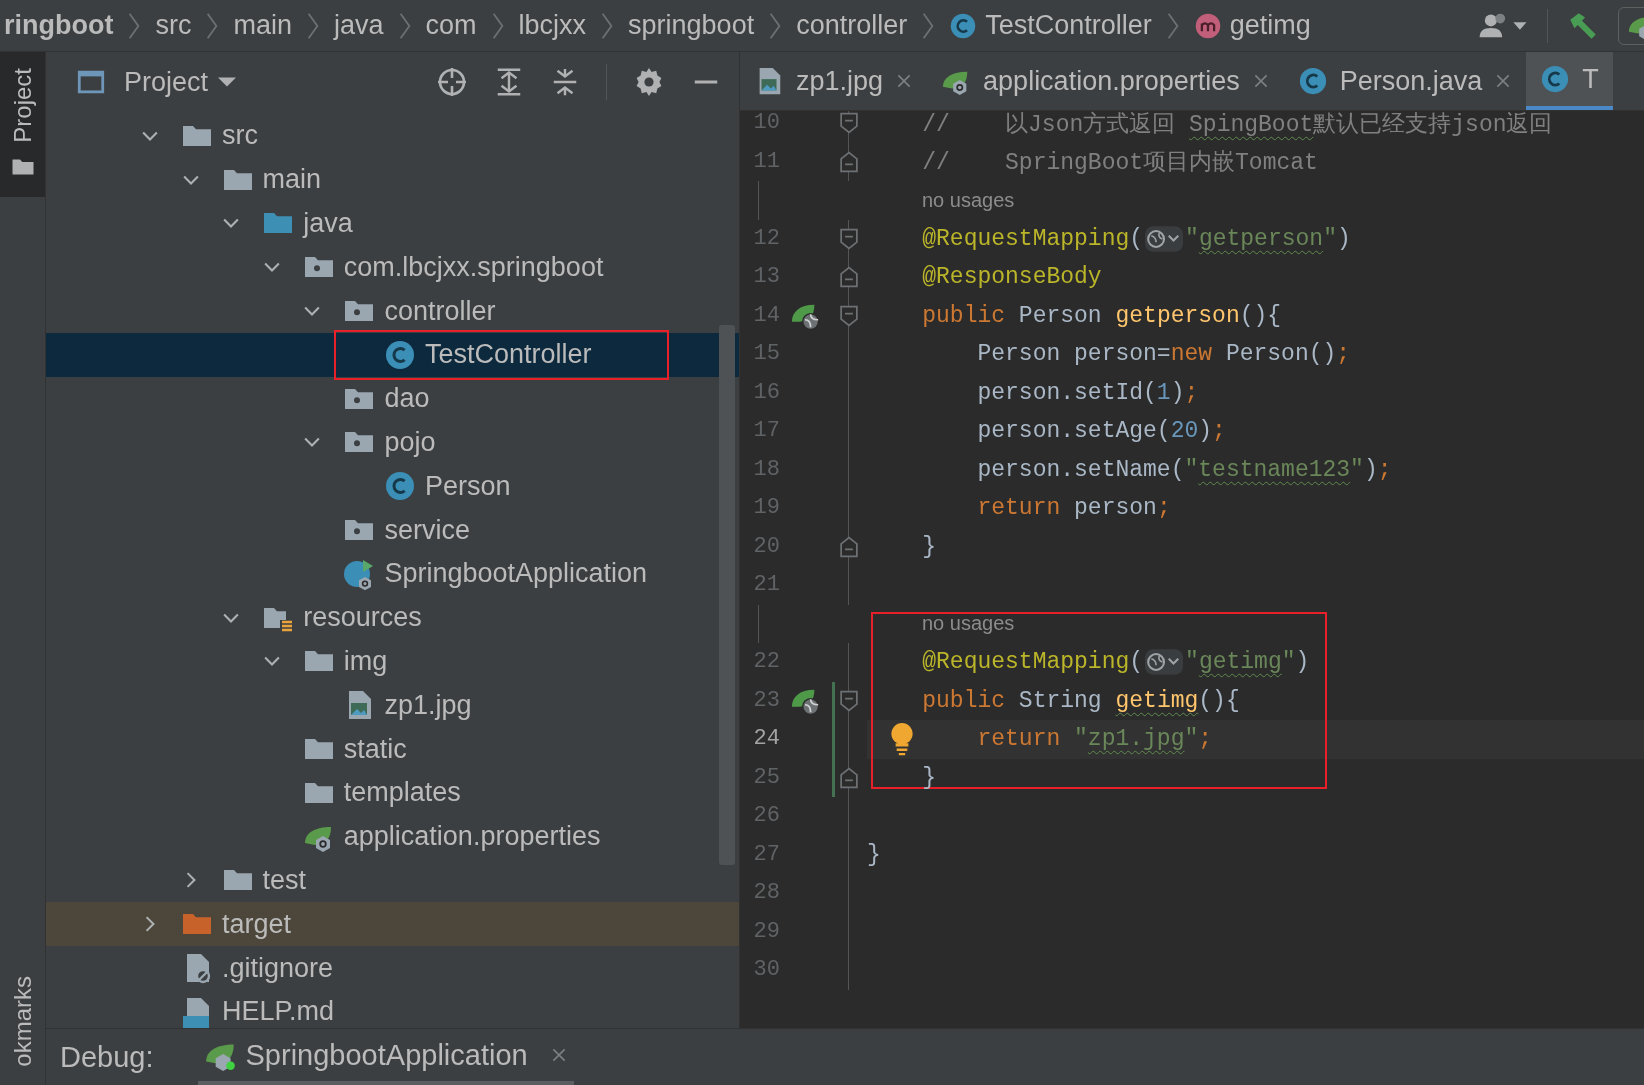 The width and height of the screenshot is (1644, 1085). I want to click on tree-item: Person, so click(392, 486).